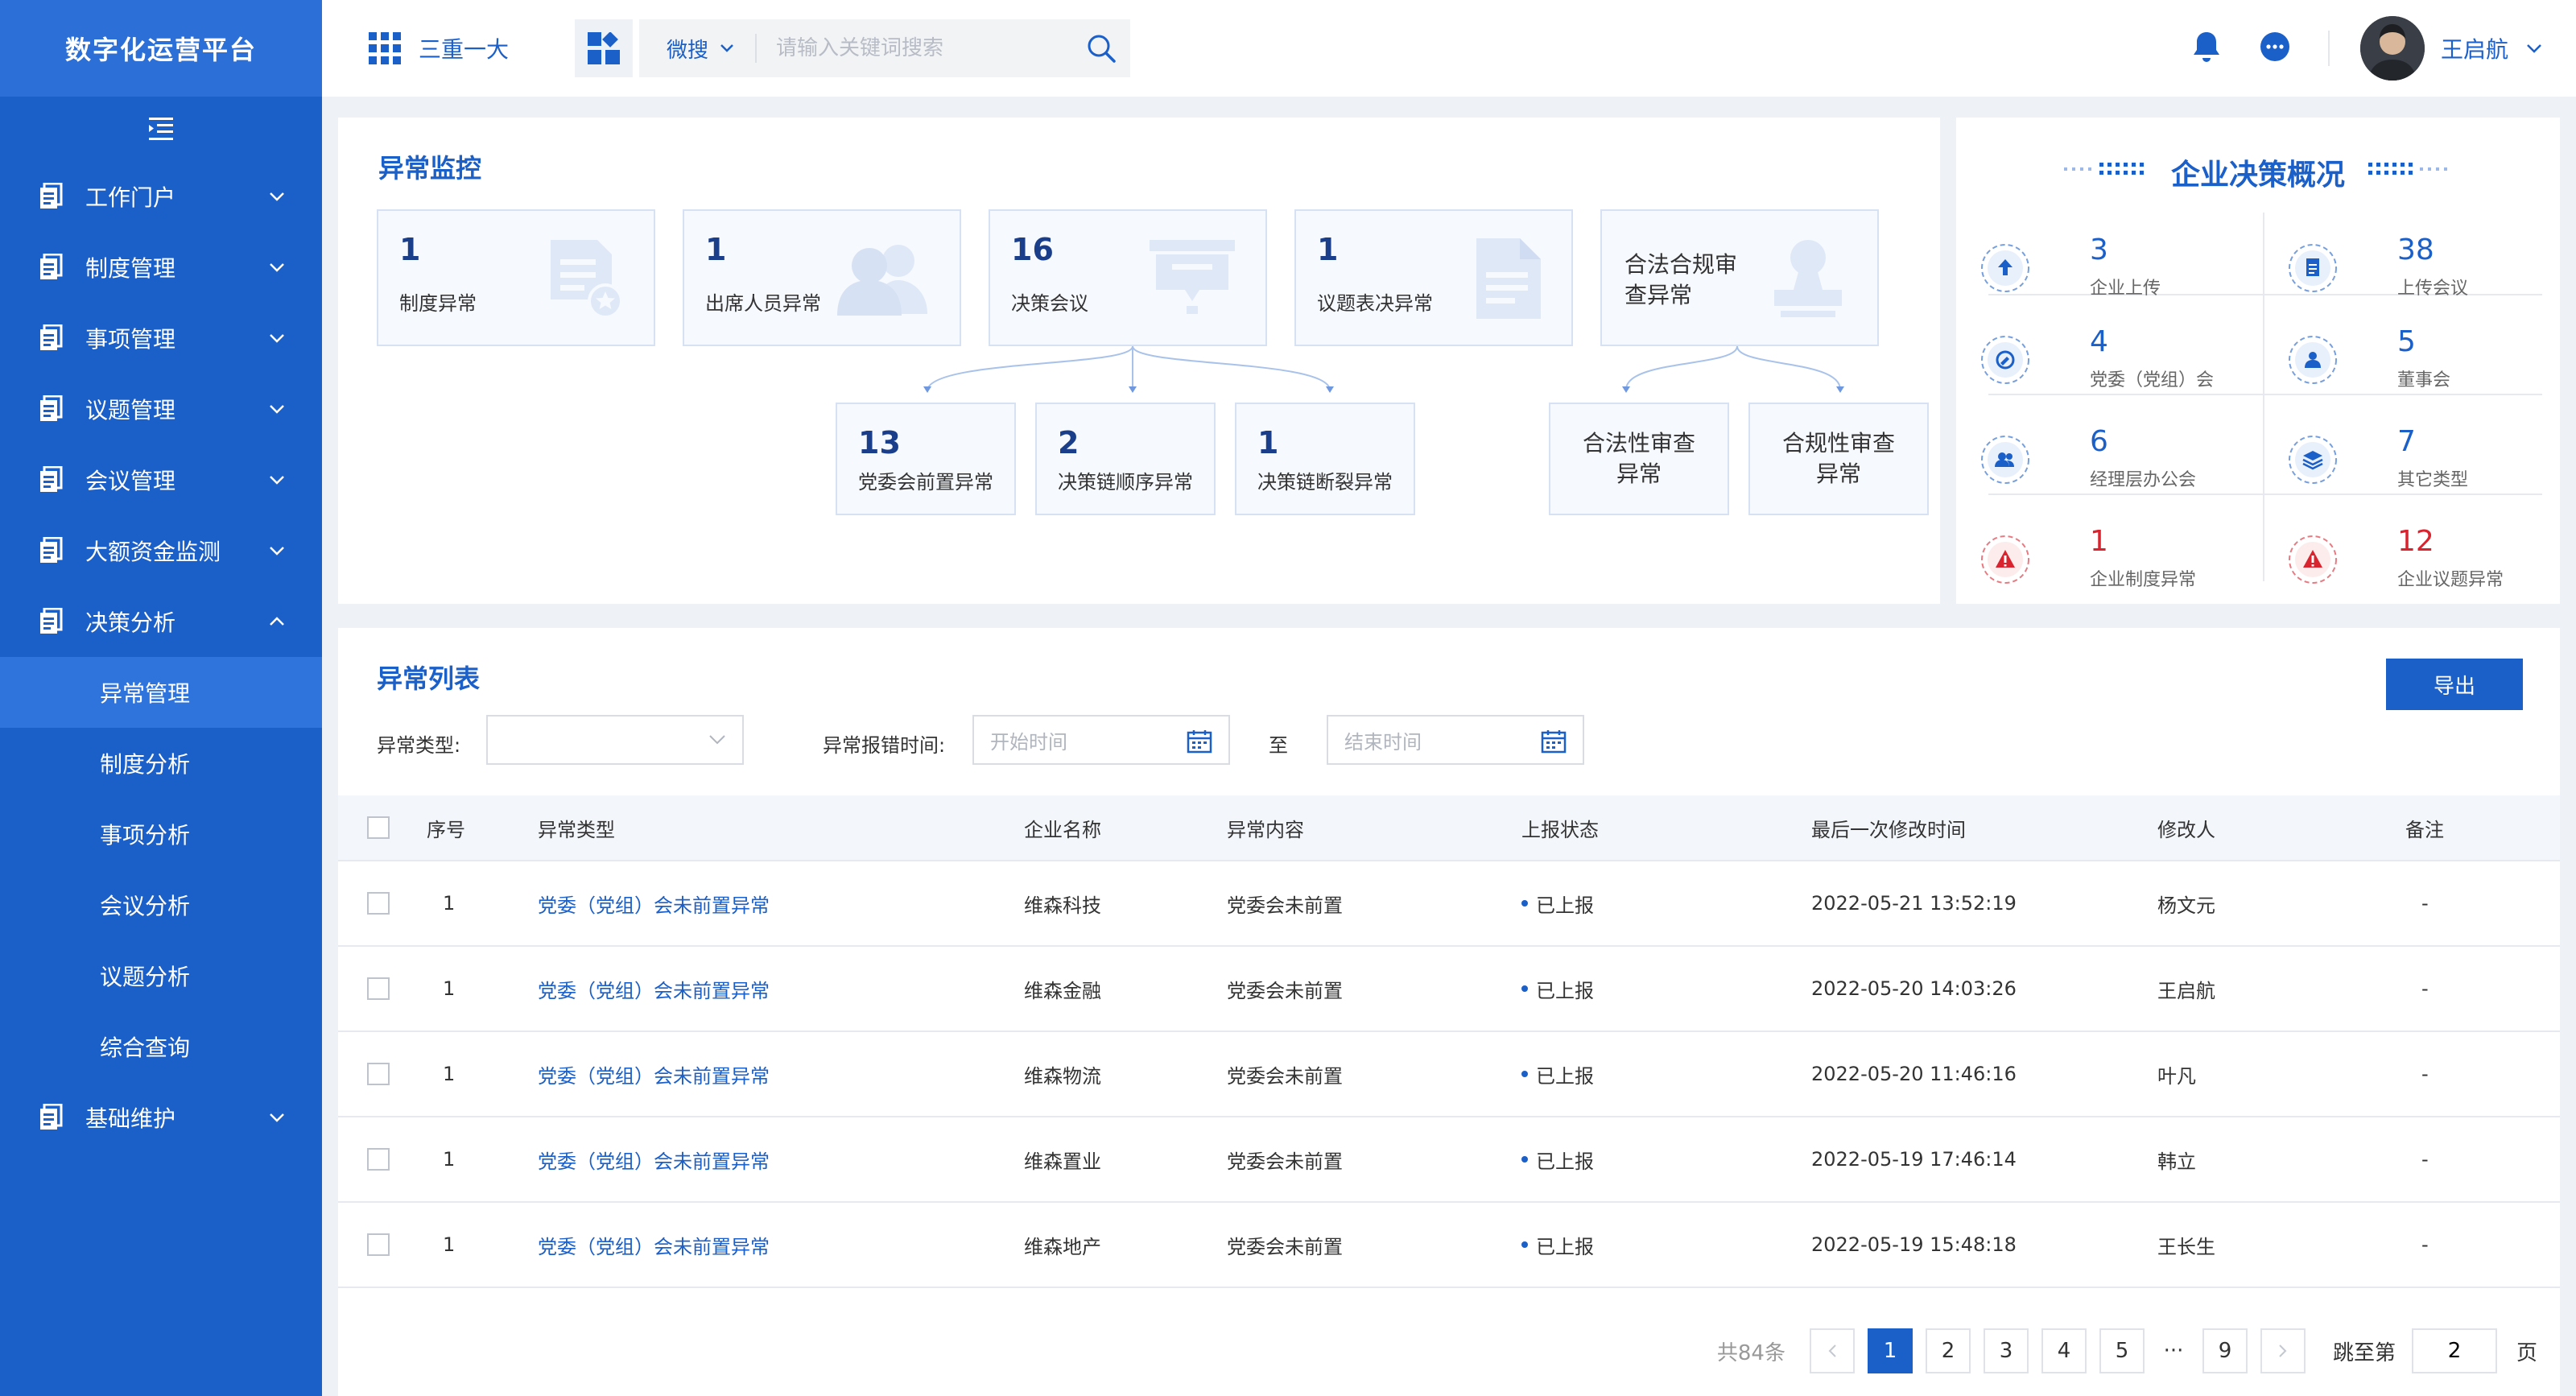 The height and width of the screenshot is (1396, 2576). Describe the element at coordinates (2404, 270) in the screenshot. I see `summary-stat: 38 上传会议` at that location.